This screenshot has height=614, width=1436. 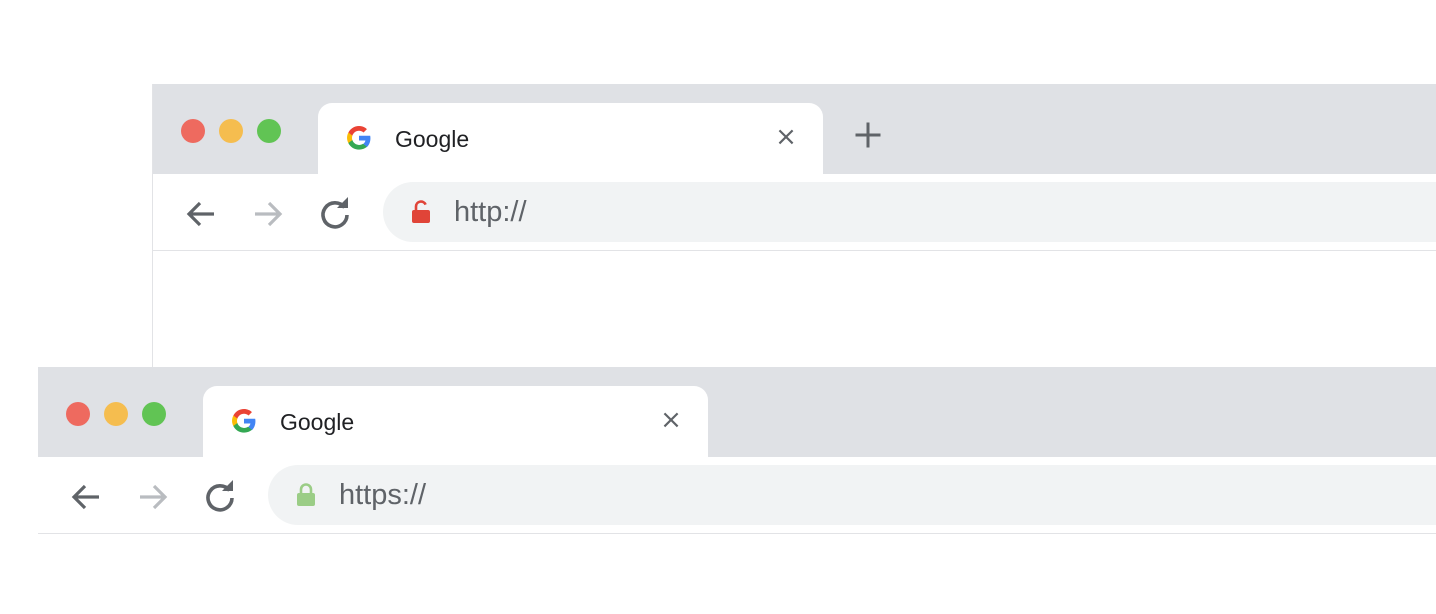 What do you see at coordinates (868, 135) in the screenshot?
I see `plus-icon` at bounding box center [868, 135].